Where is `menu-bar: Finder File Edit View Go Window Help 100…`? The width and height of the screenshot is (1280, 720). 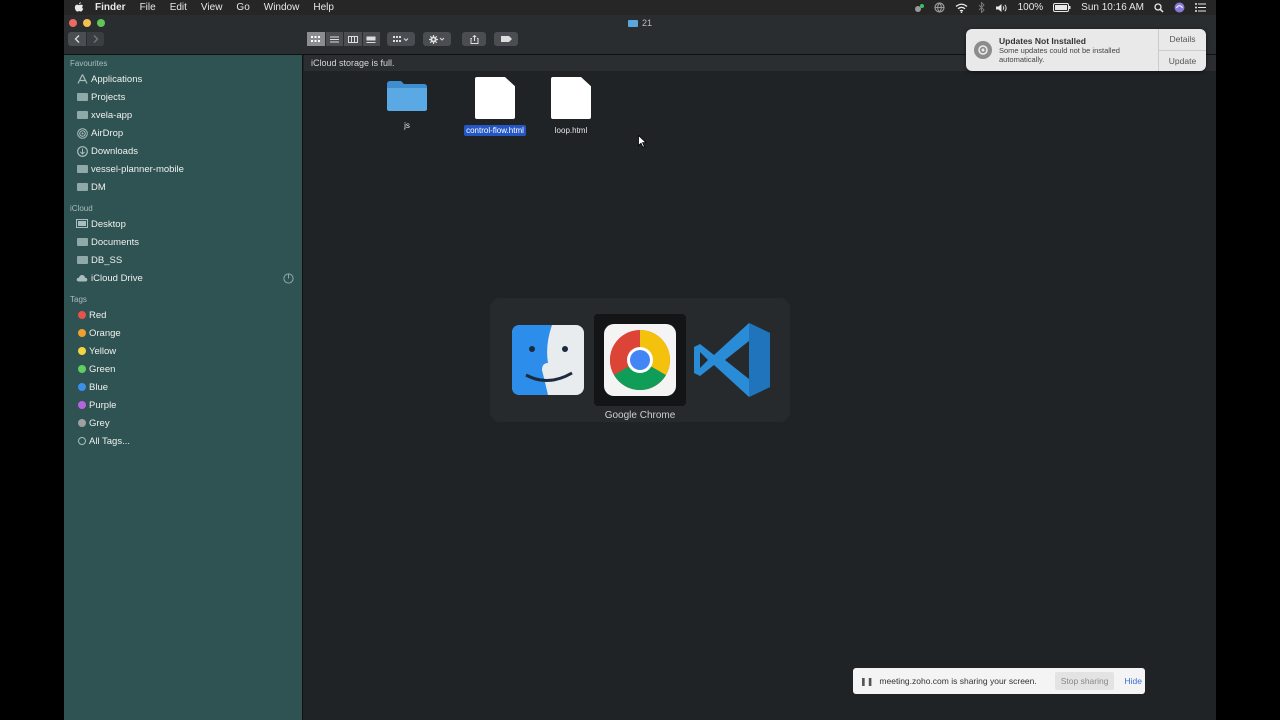 menu-bar: Finder File Edit View Go Window Help 100… is located at coordinates (640, 7).